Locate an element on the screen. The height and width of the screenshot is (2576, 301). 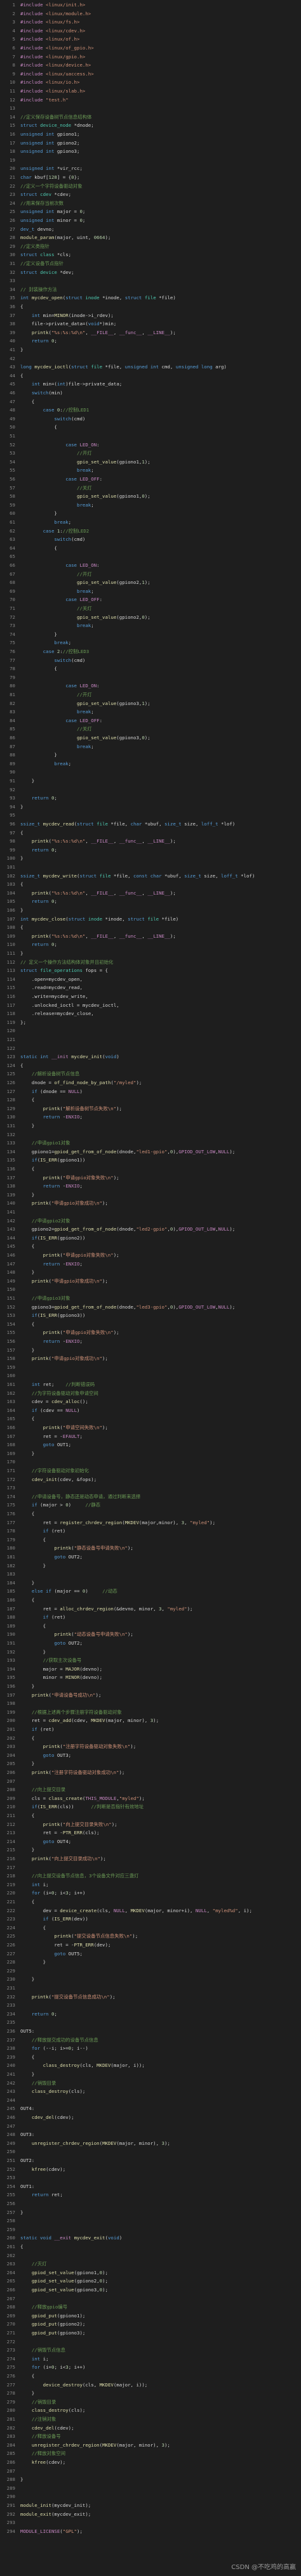
code-token: ; is located at coordinates (84, 212).